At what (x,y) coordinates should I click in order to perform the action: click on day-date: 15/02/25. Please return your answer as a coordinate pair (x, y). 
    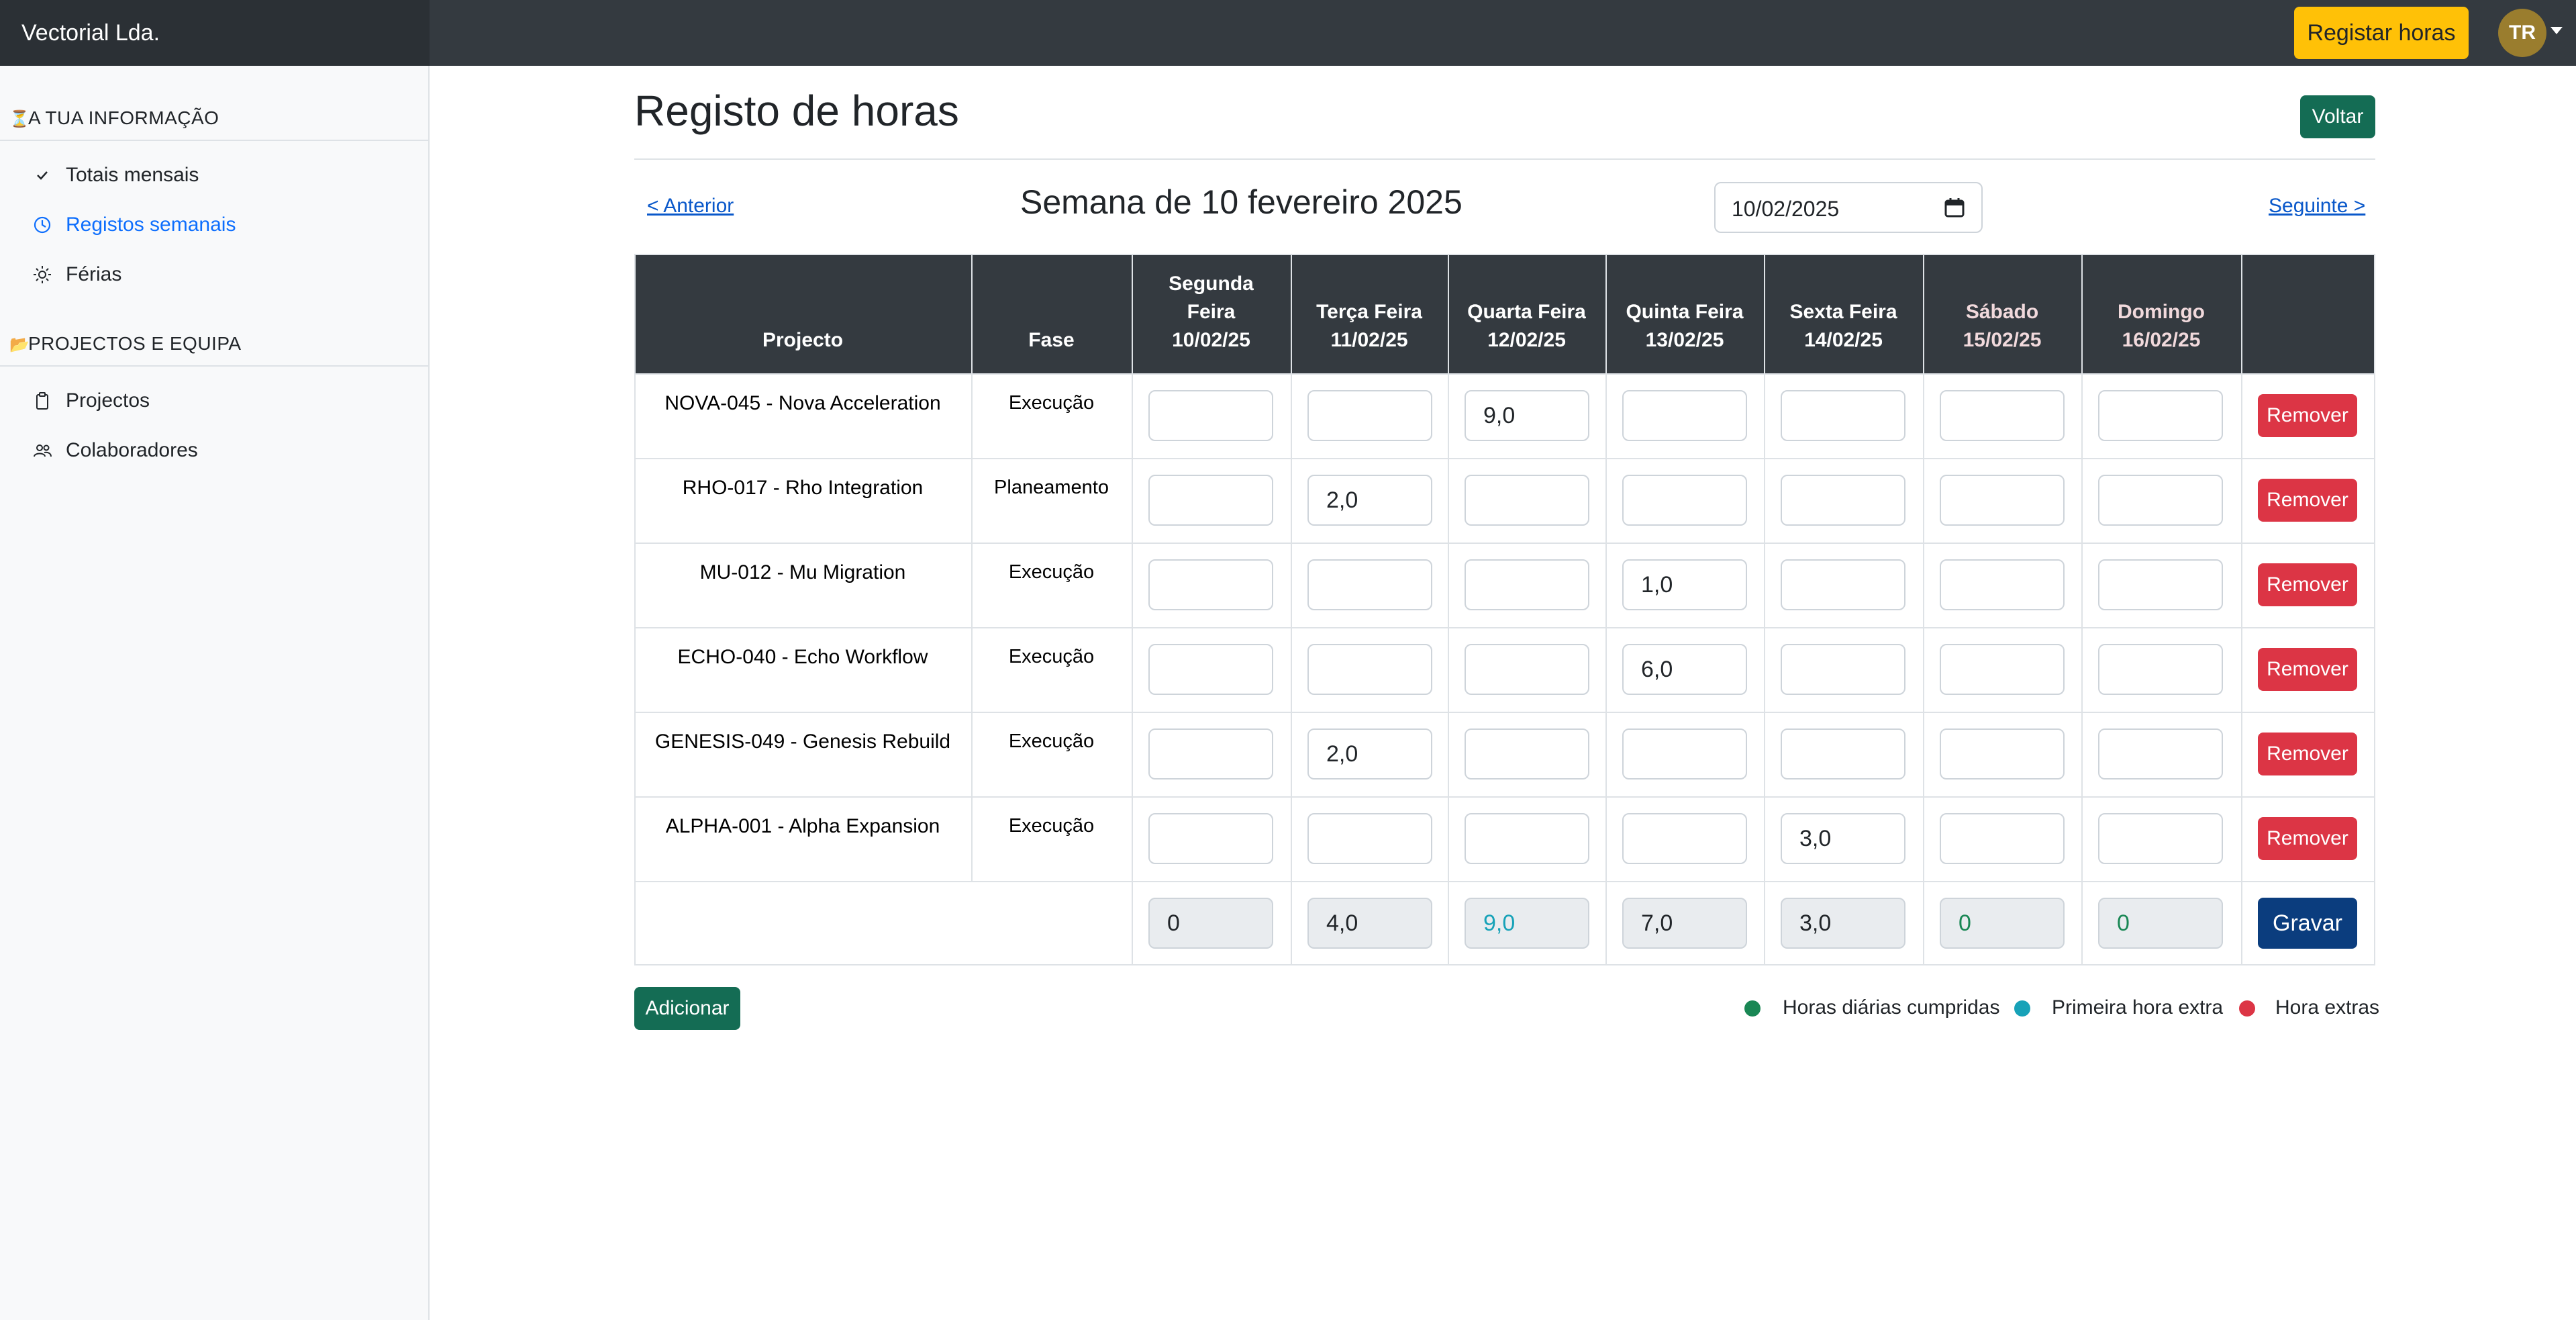
    Looking at the image, I should click on (2002, 340).